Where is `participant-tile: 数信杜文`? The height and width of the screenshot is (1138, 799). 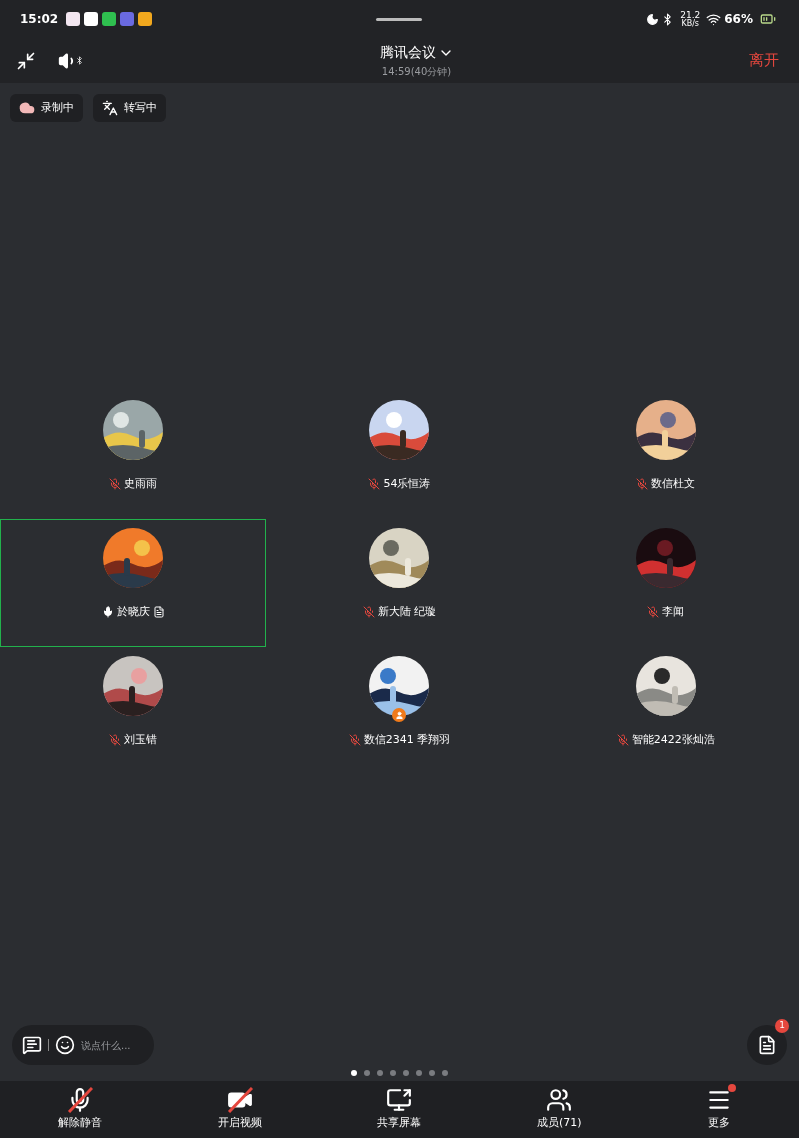
participant-tile: 数信杜文 is located at coordinates (665, 455).